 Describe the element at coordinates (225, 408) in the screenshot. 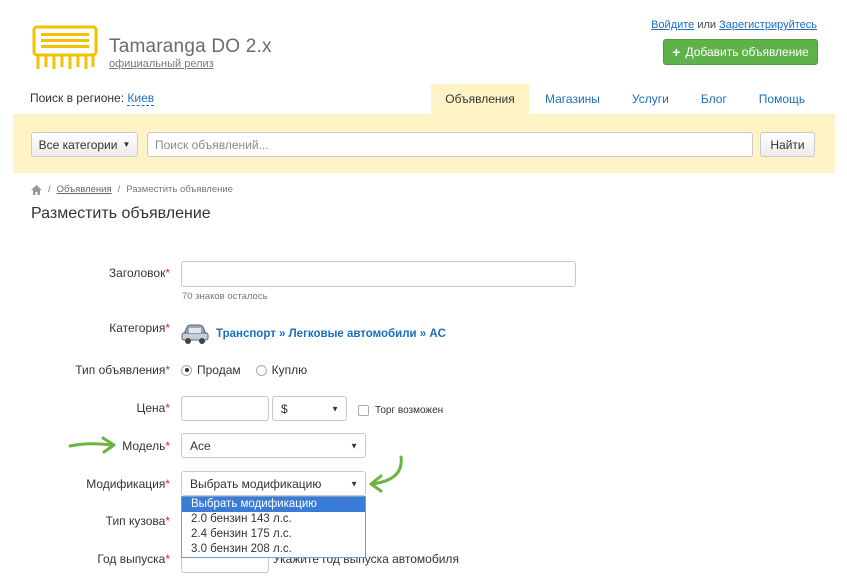

I see `price-input` at that location.